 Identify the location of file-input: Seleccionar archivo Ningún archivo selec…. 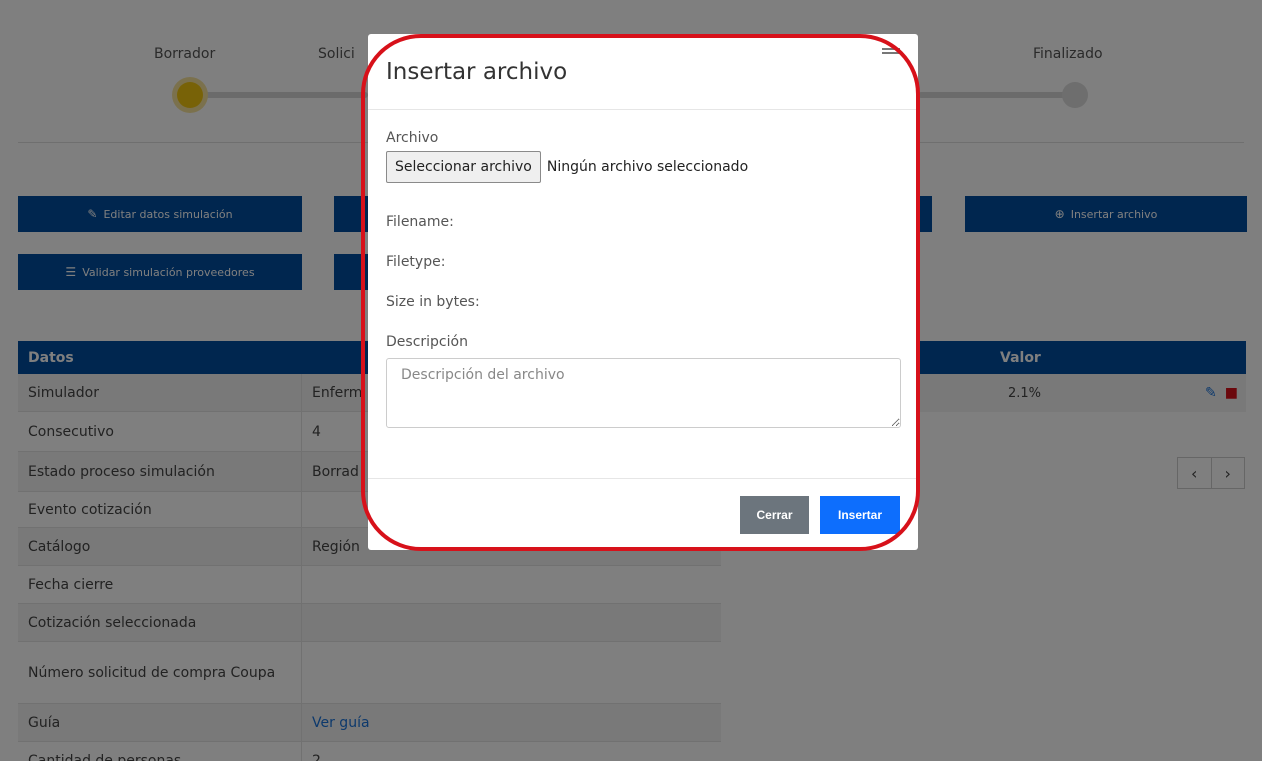
(643, 167).